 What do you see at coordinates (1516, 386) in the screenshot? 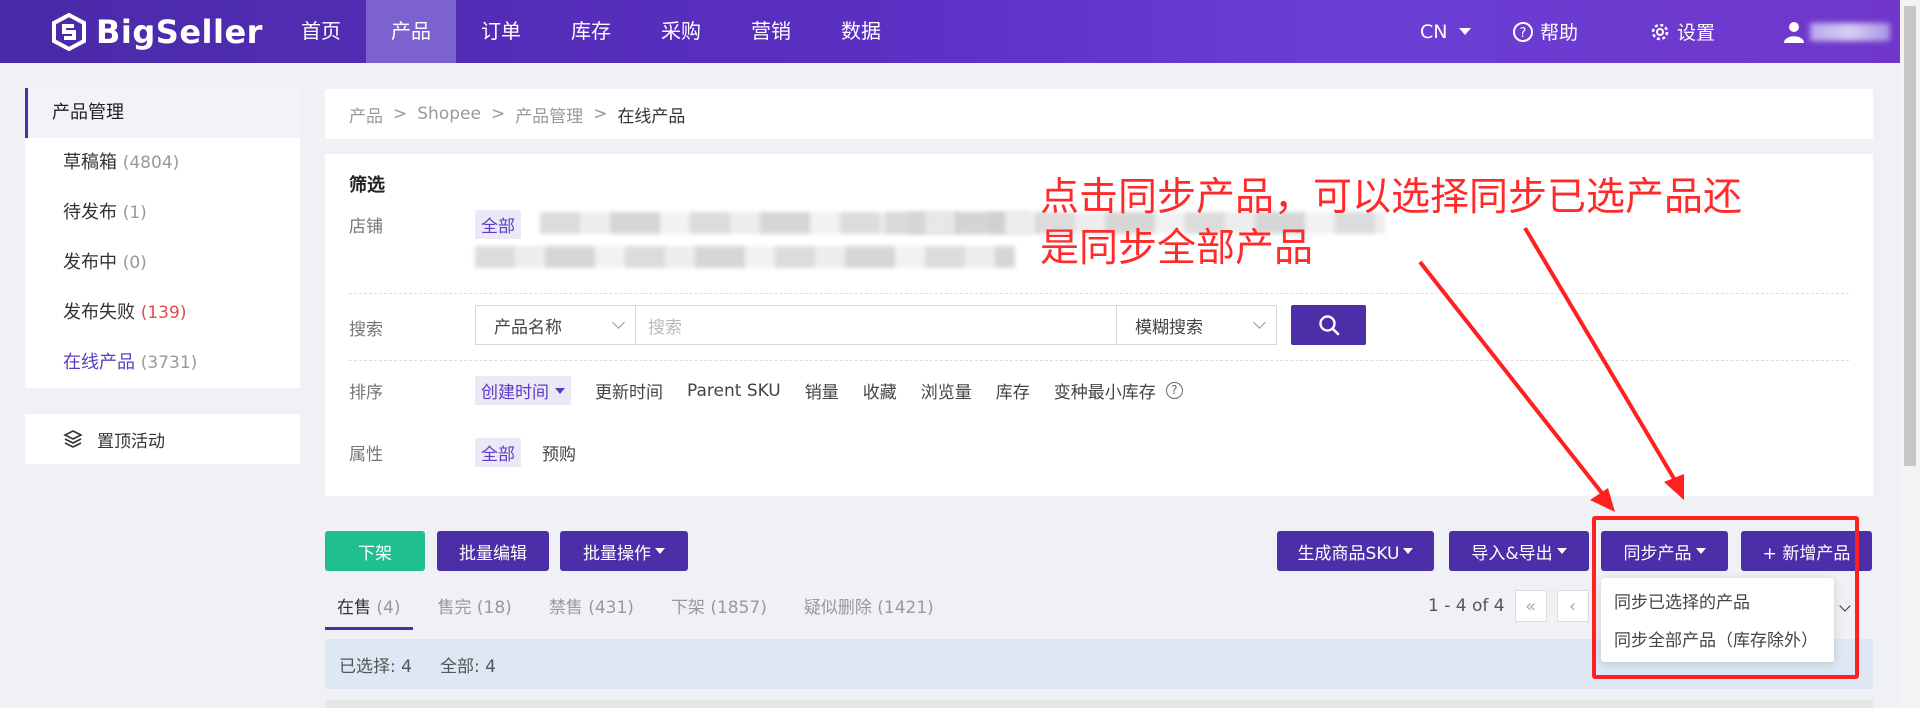
I see `arrow-to-sync-button` at bounding box center [1516, 386].